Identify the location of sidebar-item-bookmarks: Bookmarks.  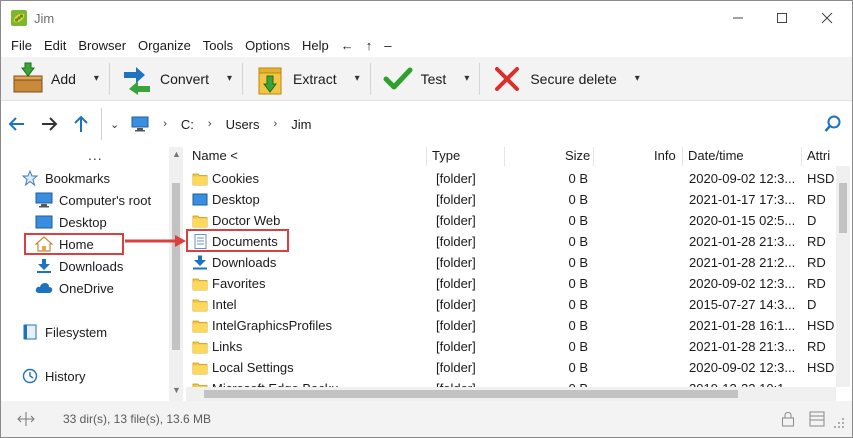
(65, 178).